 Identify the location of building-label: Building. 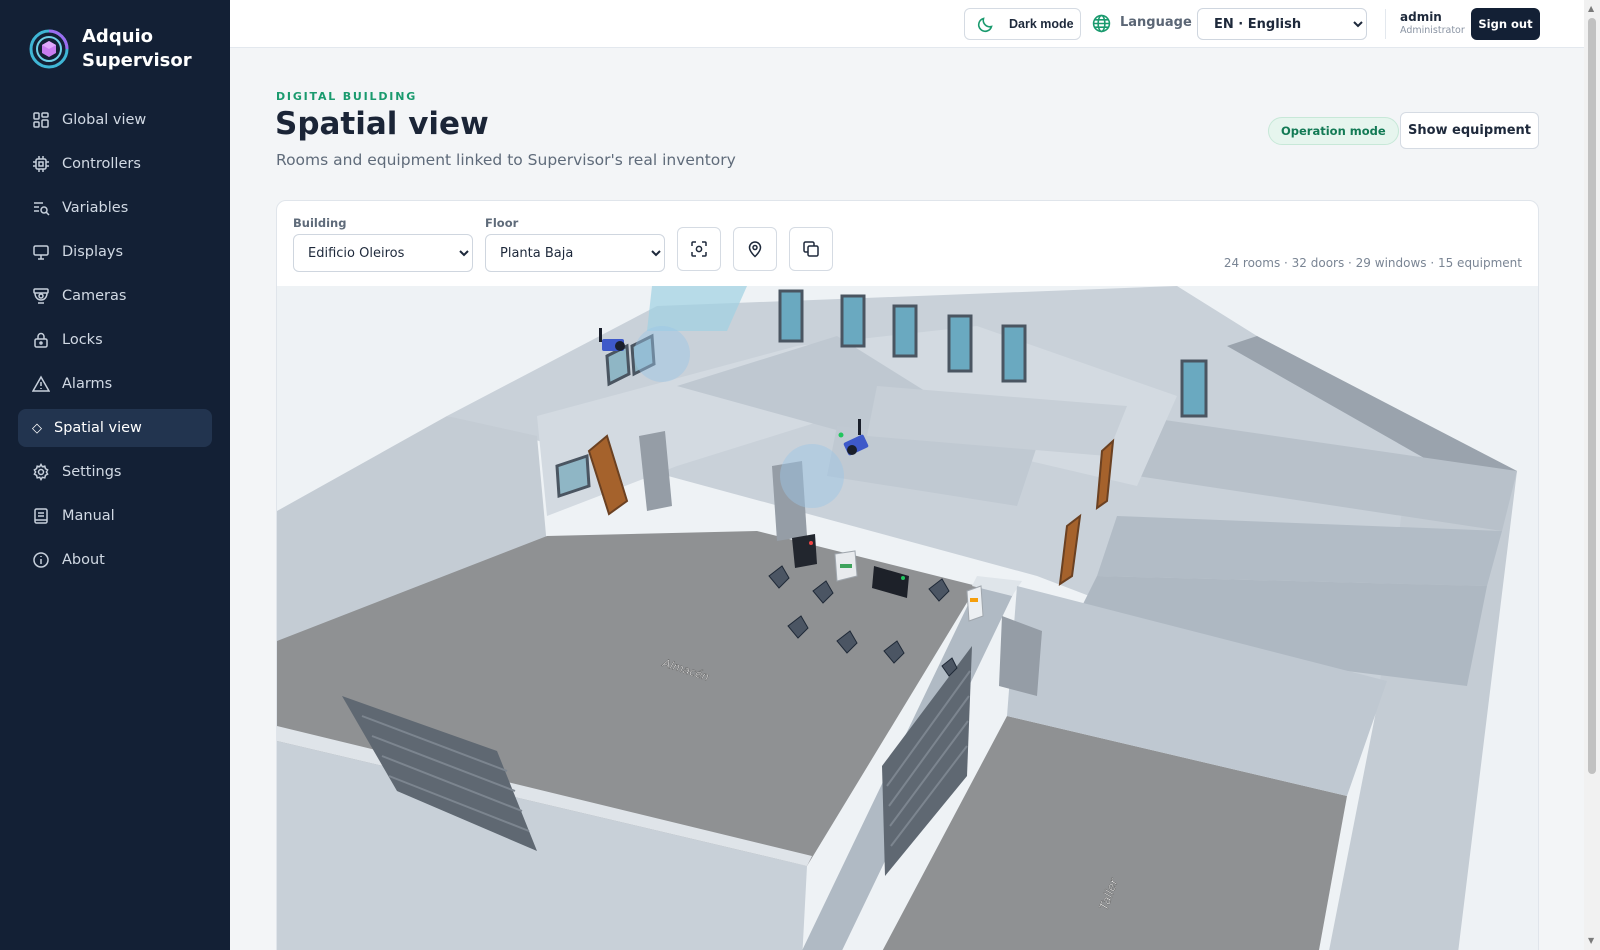
(320, 223).